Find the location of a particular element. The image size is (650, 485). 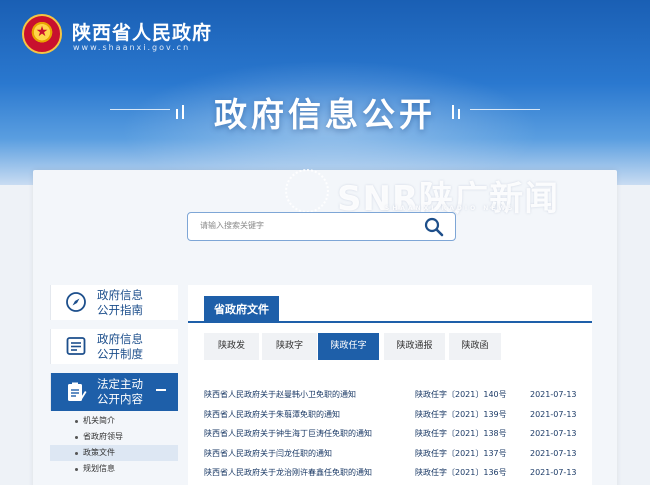

page-title: 政府信息公开 is located at coordinates (325, 114).